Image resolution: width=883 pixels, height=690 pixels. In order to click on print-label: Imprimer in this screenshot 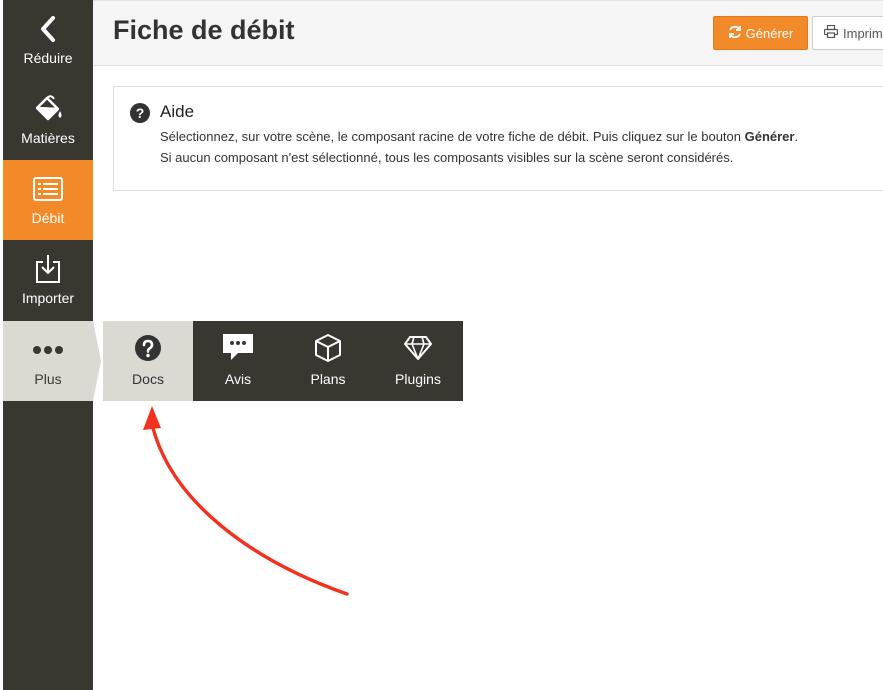, I will do `click(863, 33)`.